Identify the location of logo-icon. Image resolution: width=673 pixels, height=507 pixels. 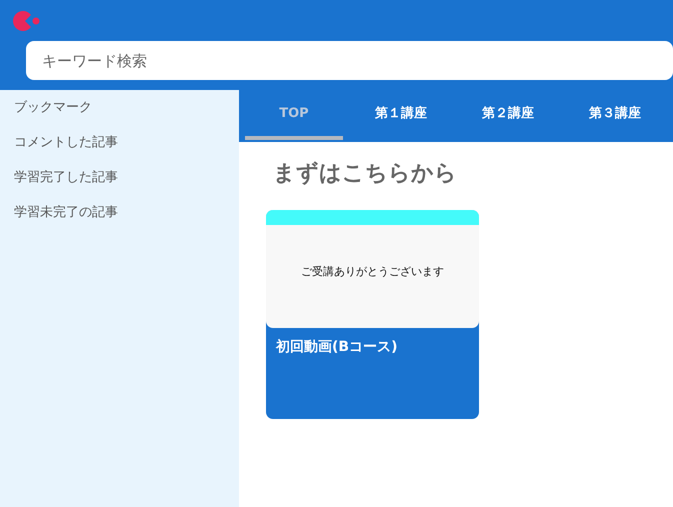
(26, 20).